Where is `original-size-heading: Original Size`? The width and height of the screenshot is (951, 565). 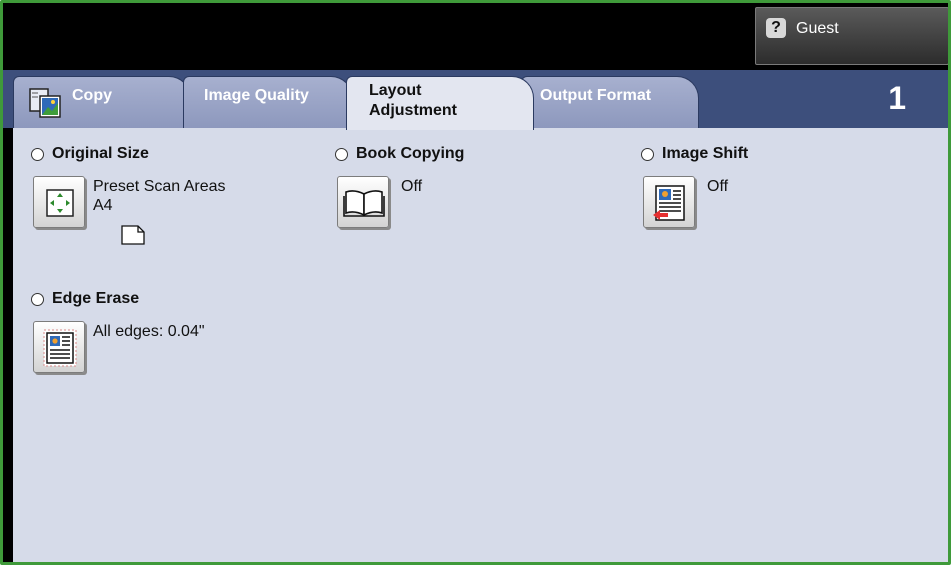
original-size-heading: Original Size is located at coordinates (90, 154).